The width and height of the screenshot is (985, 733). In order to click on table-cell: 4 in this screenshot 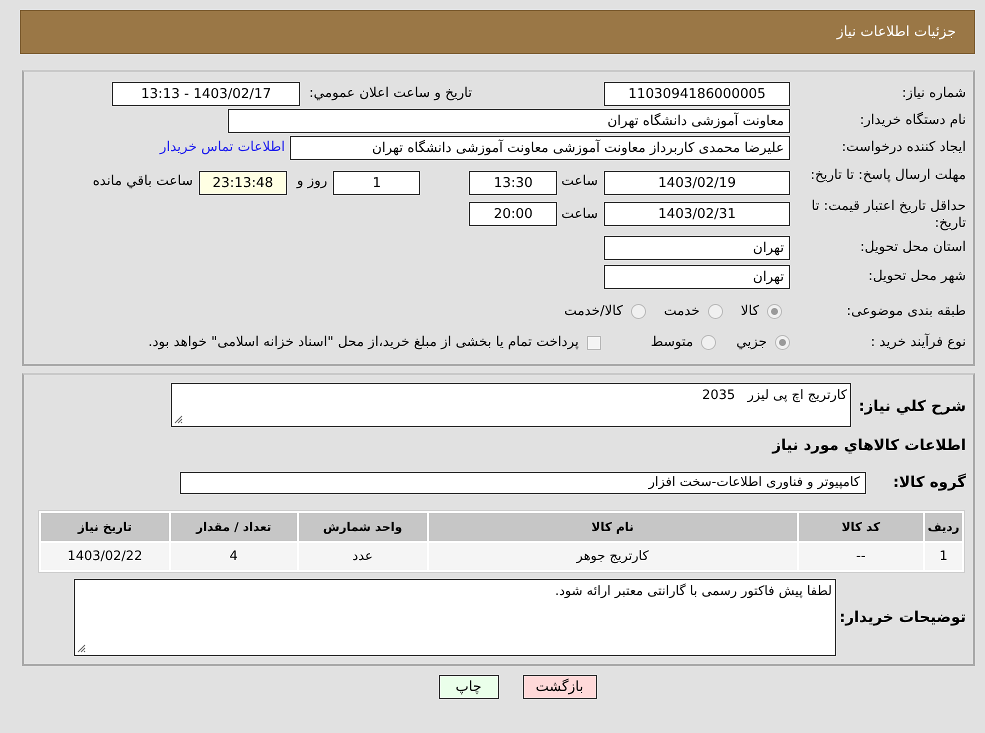, I will do `click(233, 556)`.